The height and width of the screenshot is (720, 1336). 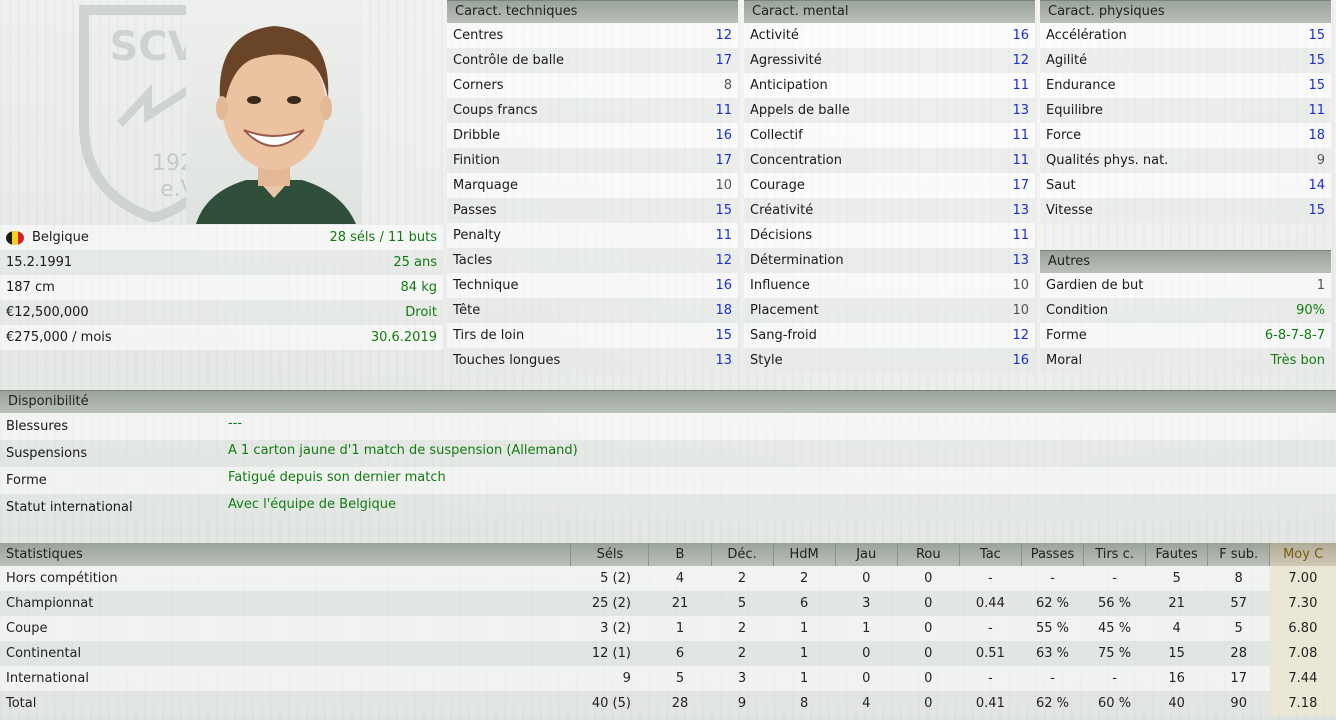 I want to click on attribute-row: Appels de balle 13, so click(x=889, y=110).